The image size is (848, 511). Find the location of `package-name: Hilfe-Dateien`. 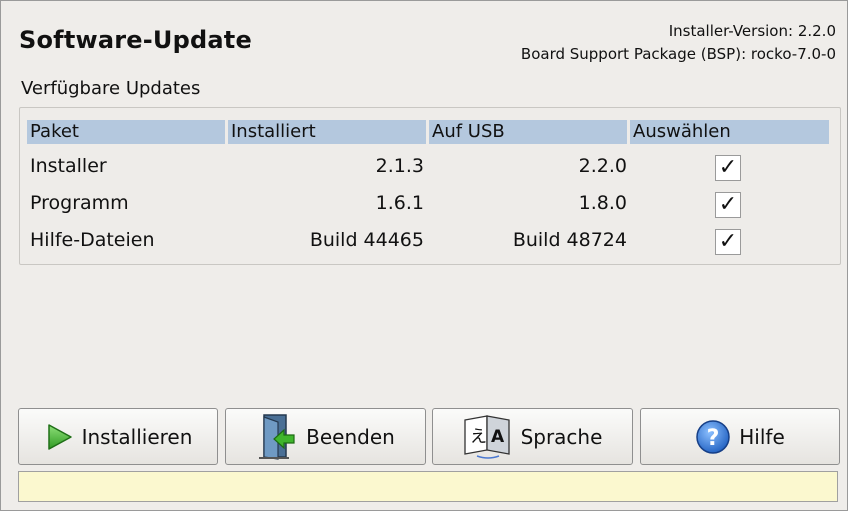

package-name: Hilfe-Dateien is located at coordinates (92, 240).